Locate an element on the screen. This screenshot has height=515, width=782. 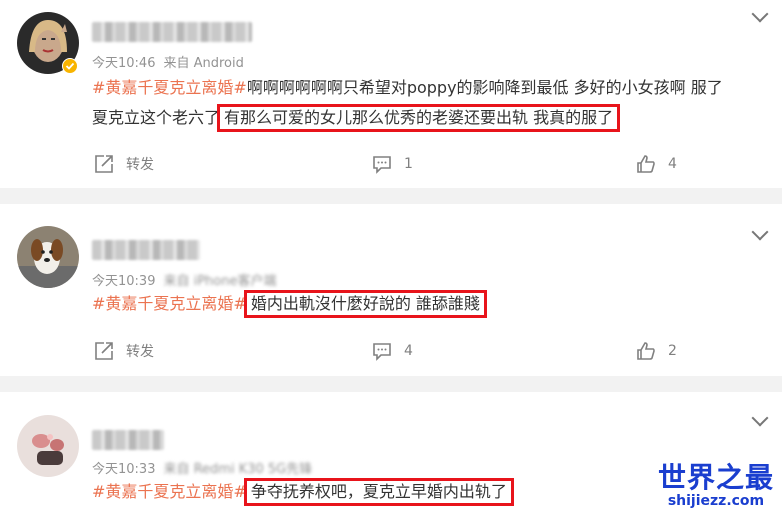
watermark-title: 世界之最 is located at coordinates (715, 477).